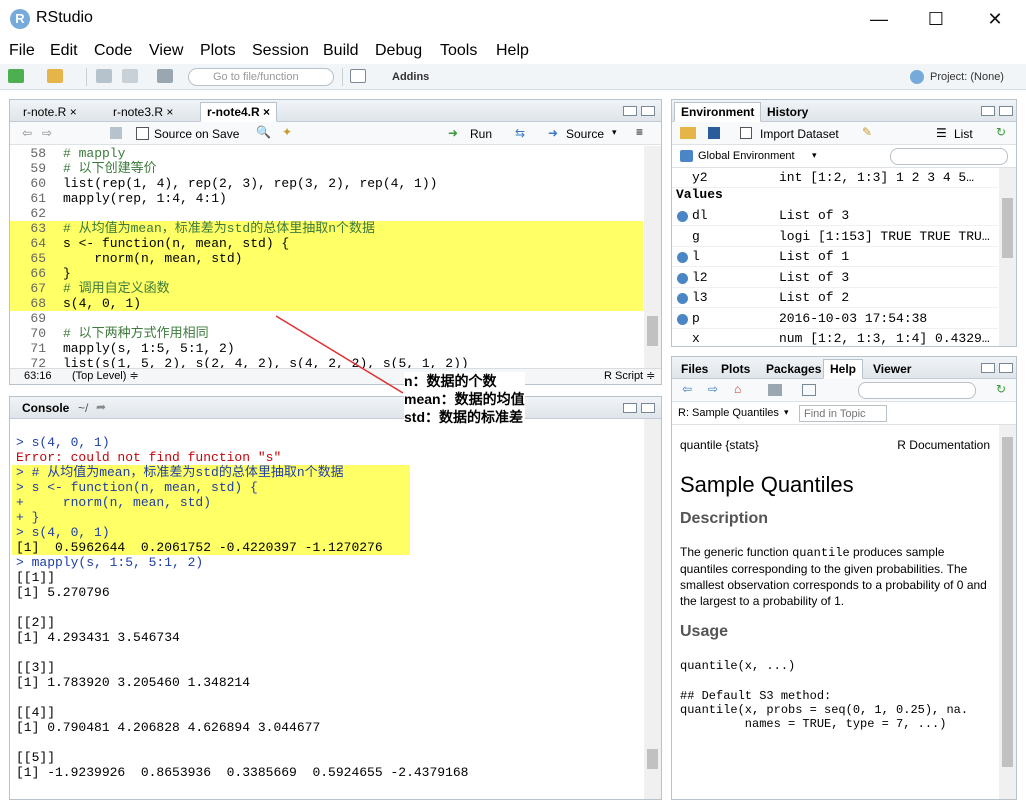 This screenshot has width=1026, height=807. What do you see at coordinates (713, 389) in the screenshot?
I see `forward-arrow-icon: ⇨` at bounding box center [713, 389].